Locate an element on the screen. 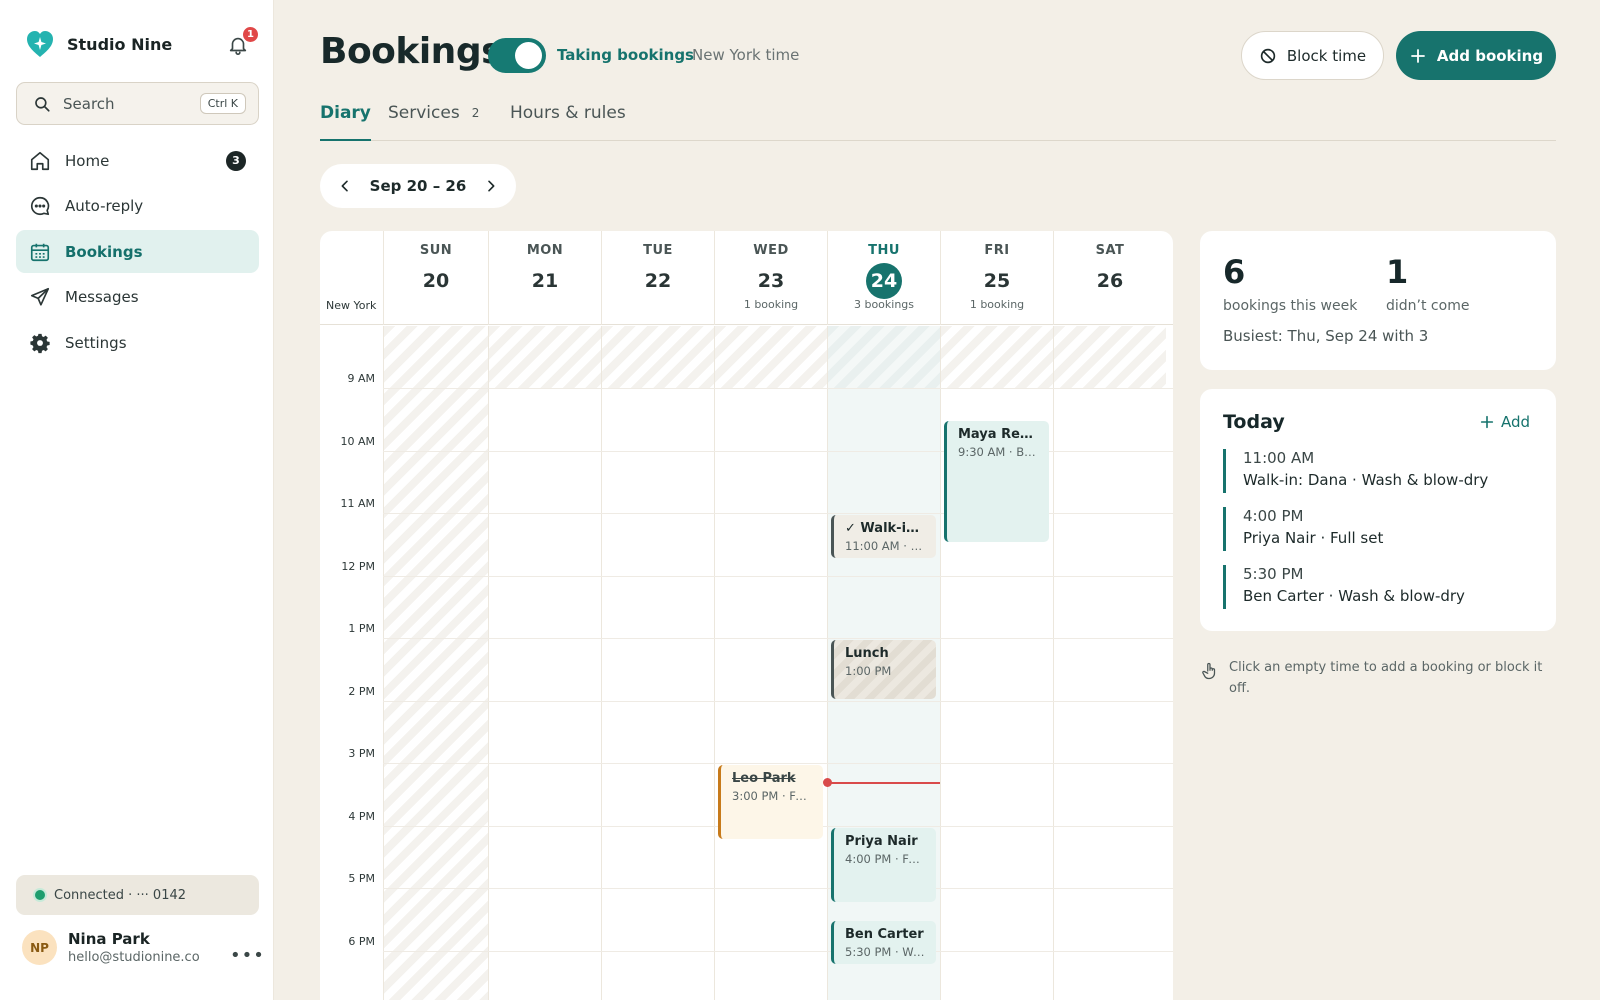 This screenshot has width=1600, height=1000. add-booking-label: Add booking is located at coordinates (1490, 55).